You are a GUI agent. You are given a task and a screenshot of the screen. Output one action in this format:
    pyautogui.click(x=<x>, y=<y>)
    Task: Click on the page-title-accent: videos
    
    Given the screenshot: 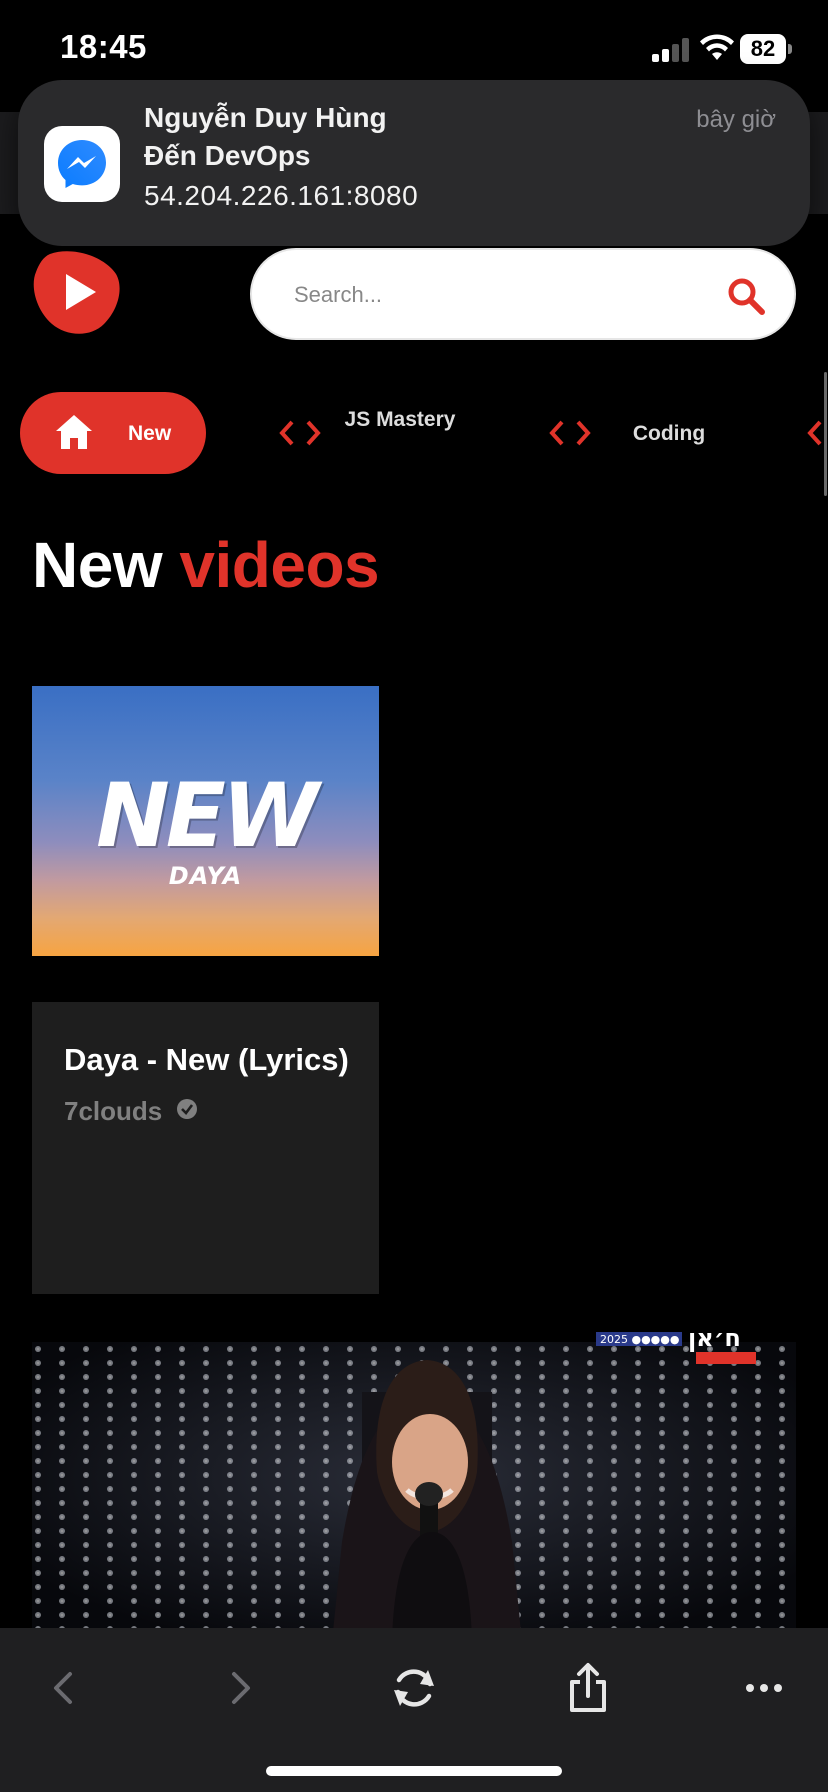 What is the action you would take?
    pyautogui.click(x=279, y=565)
    